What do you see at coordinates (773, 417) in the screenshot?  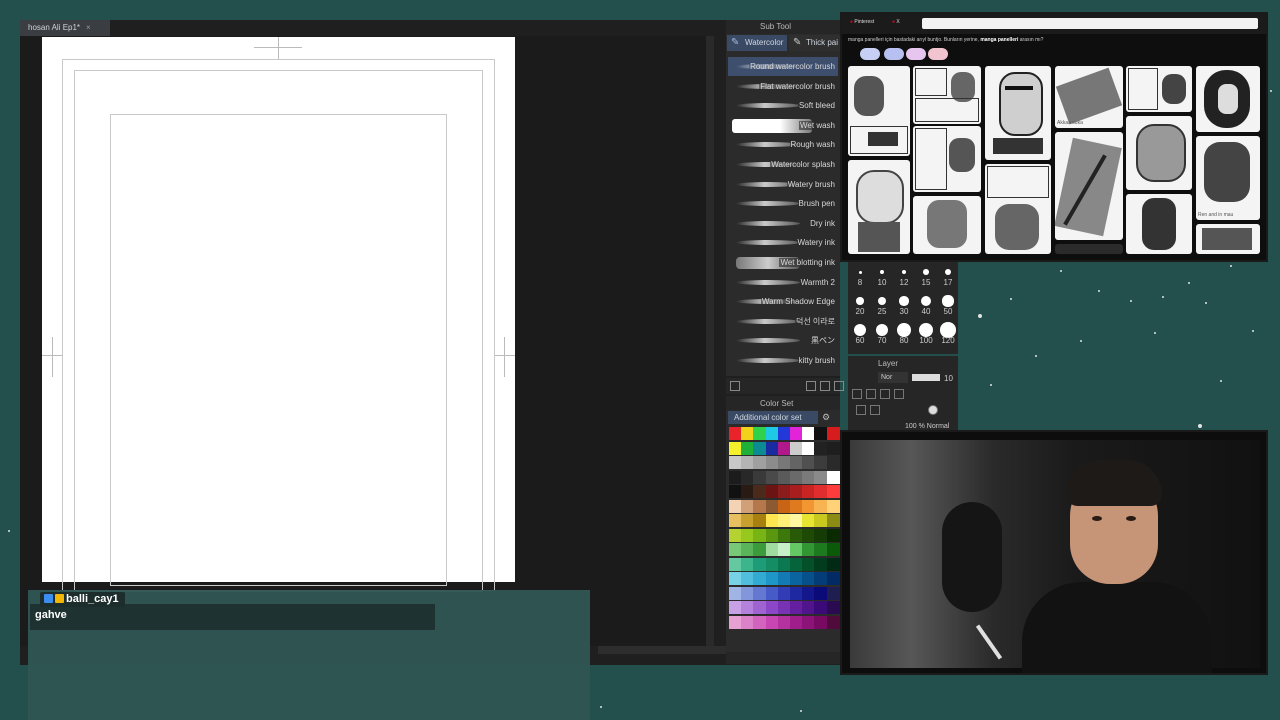 I see `colorset-dropdown: Additional color set` at bounding box center [773, 417].